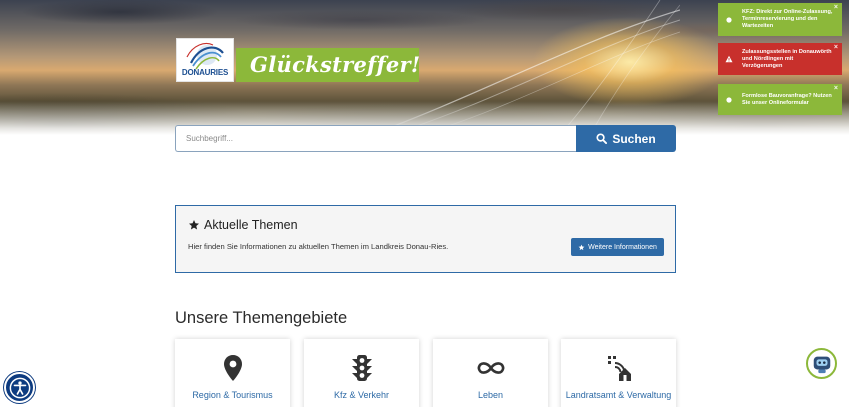  I want to click on aktuelle-themen-heading: Aktuelle Themen, so click(243, 225).